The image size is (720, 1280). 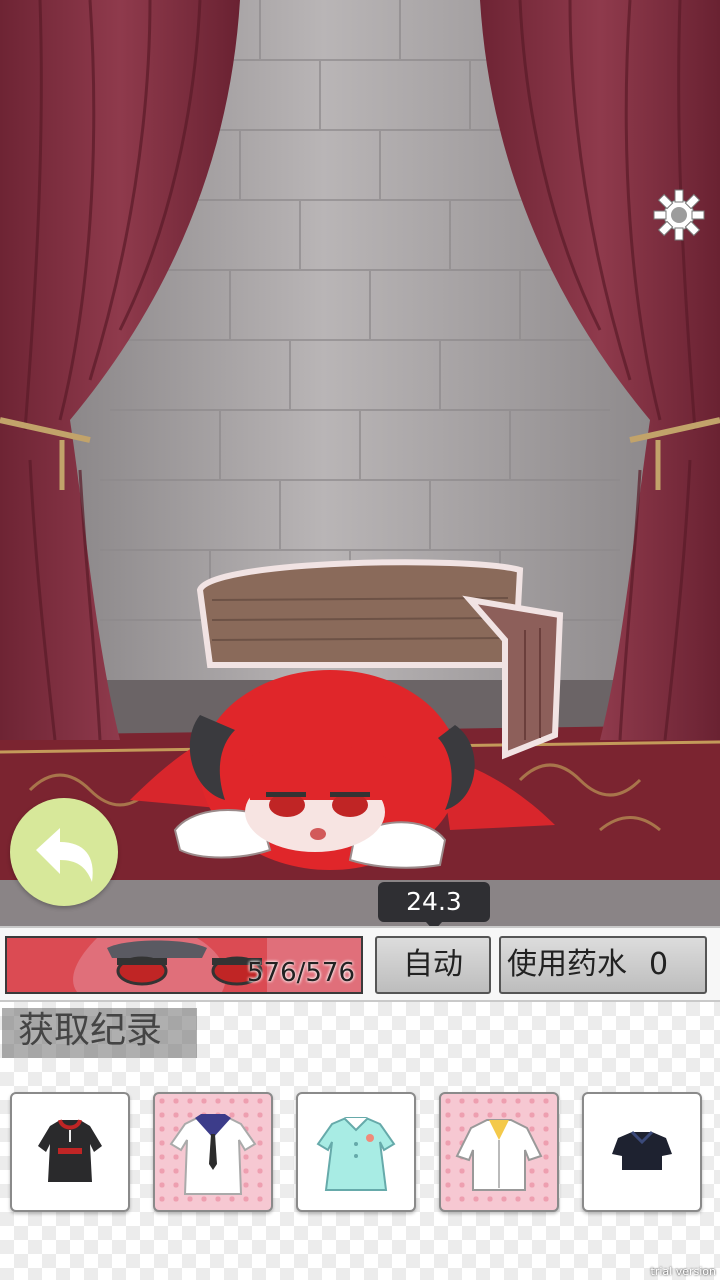 What do you see at coordinates (90, 1030) in the screenshot?
I see `record-title: 获取纪录` at bounding box center [90, 1030].